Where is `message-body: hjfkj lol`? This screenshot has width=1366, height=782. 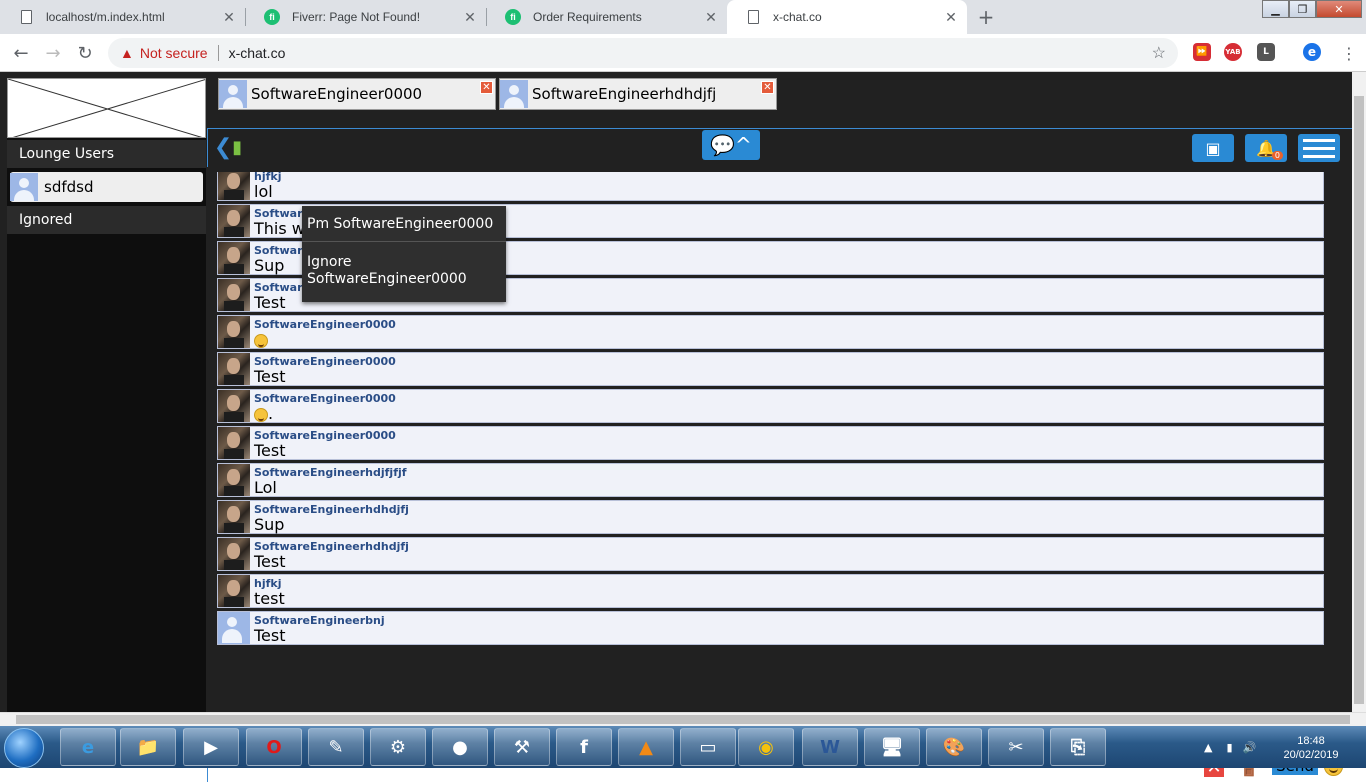
message-body: hjfkj lol is located at coordinates (267, 186).